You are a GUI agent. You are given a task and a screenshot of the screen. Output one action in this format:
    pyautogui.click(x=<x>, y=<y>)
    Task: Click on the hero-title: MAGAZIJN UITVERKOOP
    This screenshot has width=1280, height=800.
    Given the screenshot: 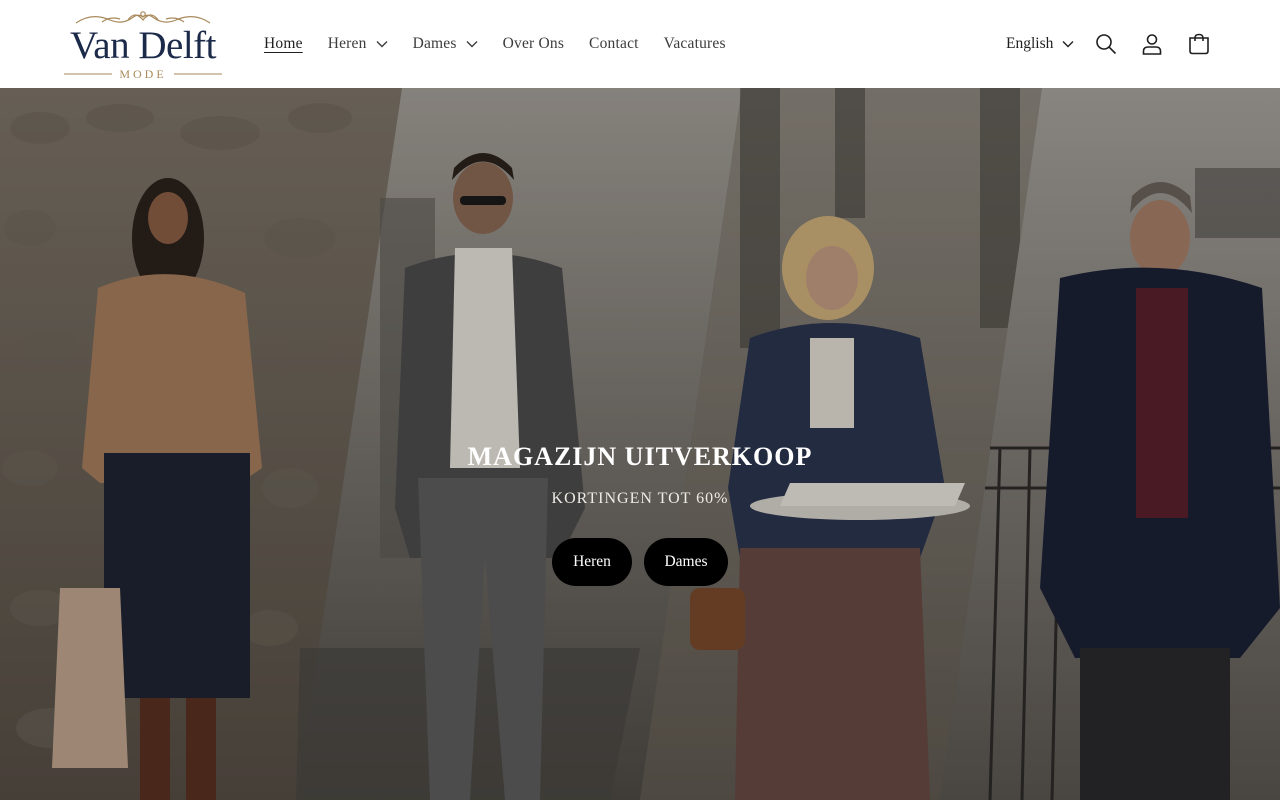 What is the action you would take?
    pyautogui.click(x=640, y=456)
    